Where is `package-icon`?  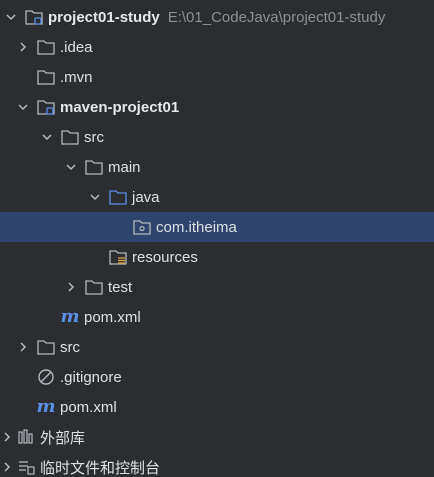
package-icon is located at coordinates (142, 227).